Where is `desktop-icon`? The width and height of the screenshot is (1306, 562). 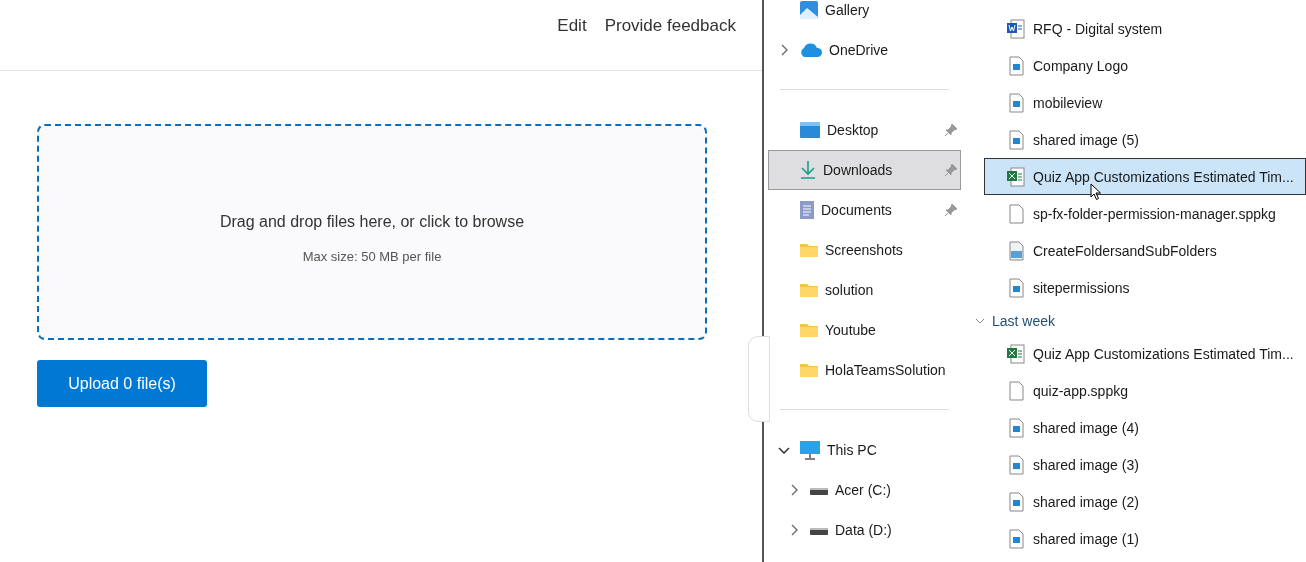 desktop-icon is located at coordinates (810, 130).